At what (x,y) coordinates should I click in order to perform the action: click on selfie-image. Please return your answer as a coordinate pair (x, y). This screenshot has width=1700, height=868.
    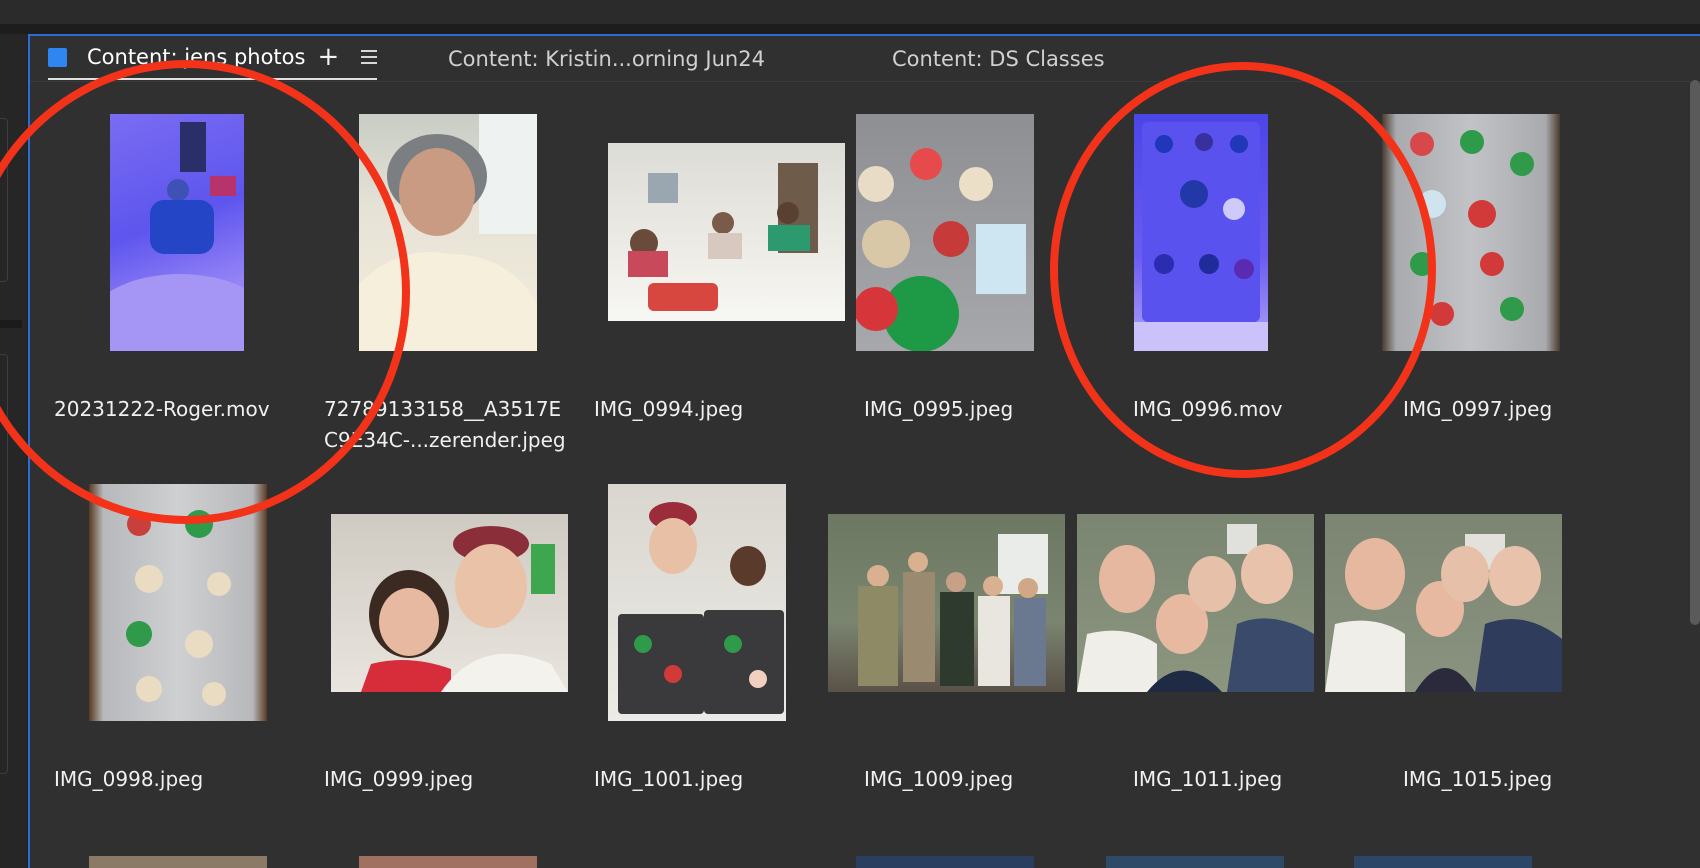
    Looking at the image, I should click on (464, 609).